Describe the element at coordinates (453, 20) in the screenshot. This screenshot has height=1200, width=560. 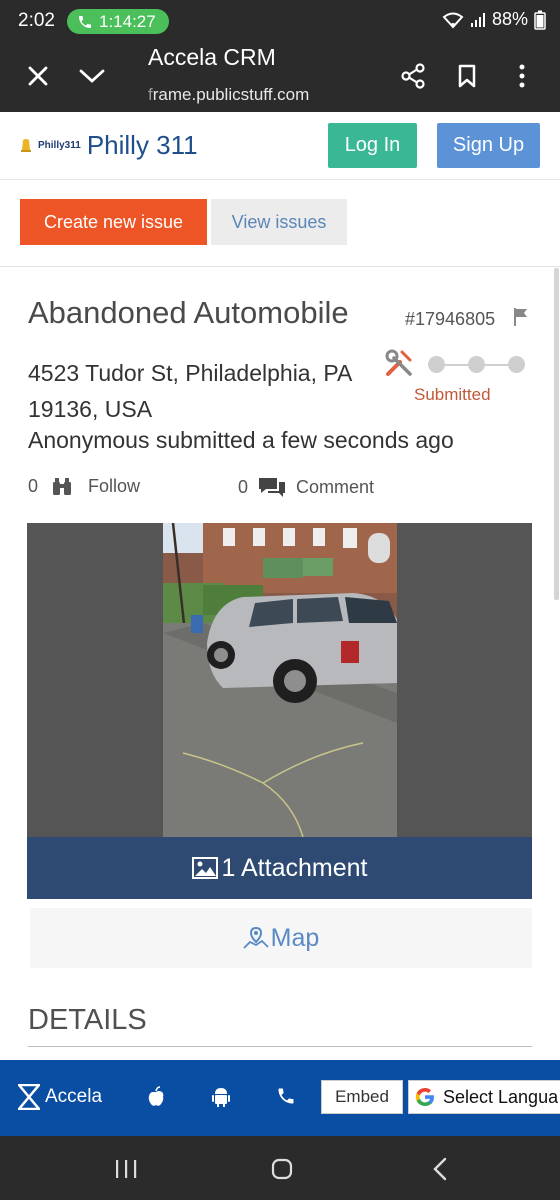
I see `wifi-icon` at that location.